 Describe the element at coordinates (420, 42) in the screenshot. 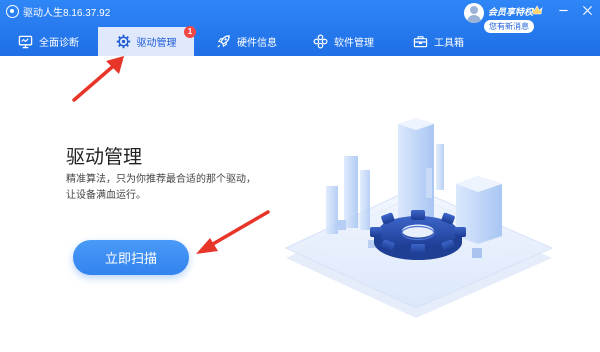

I see `toolbox-icon` at that location.